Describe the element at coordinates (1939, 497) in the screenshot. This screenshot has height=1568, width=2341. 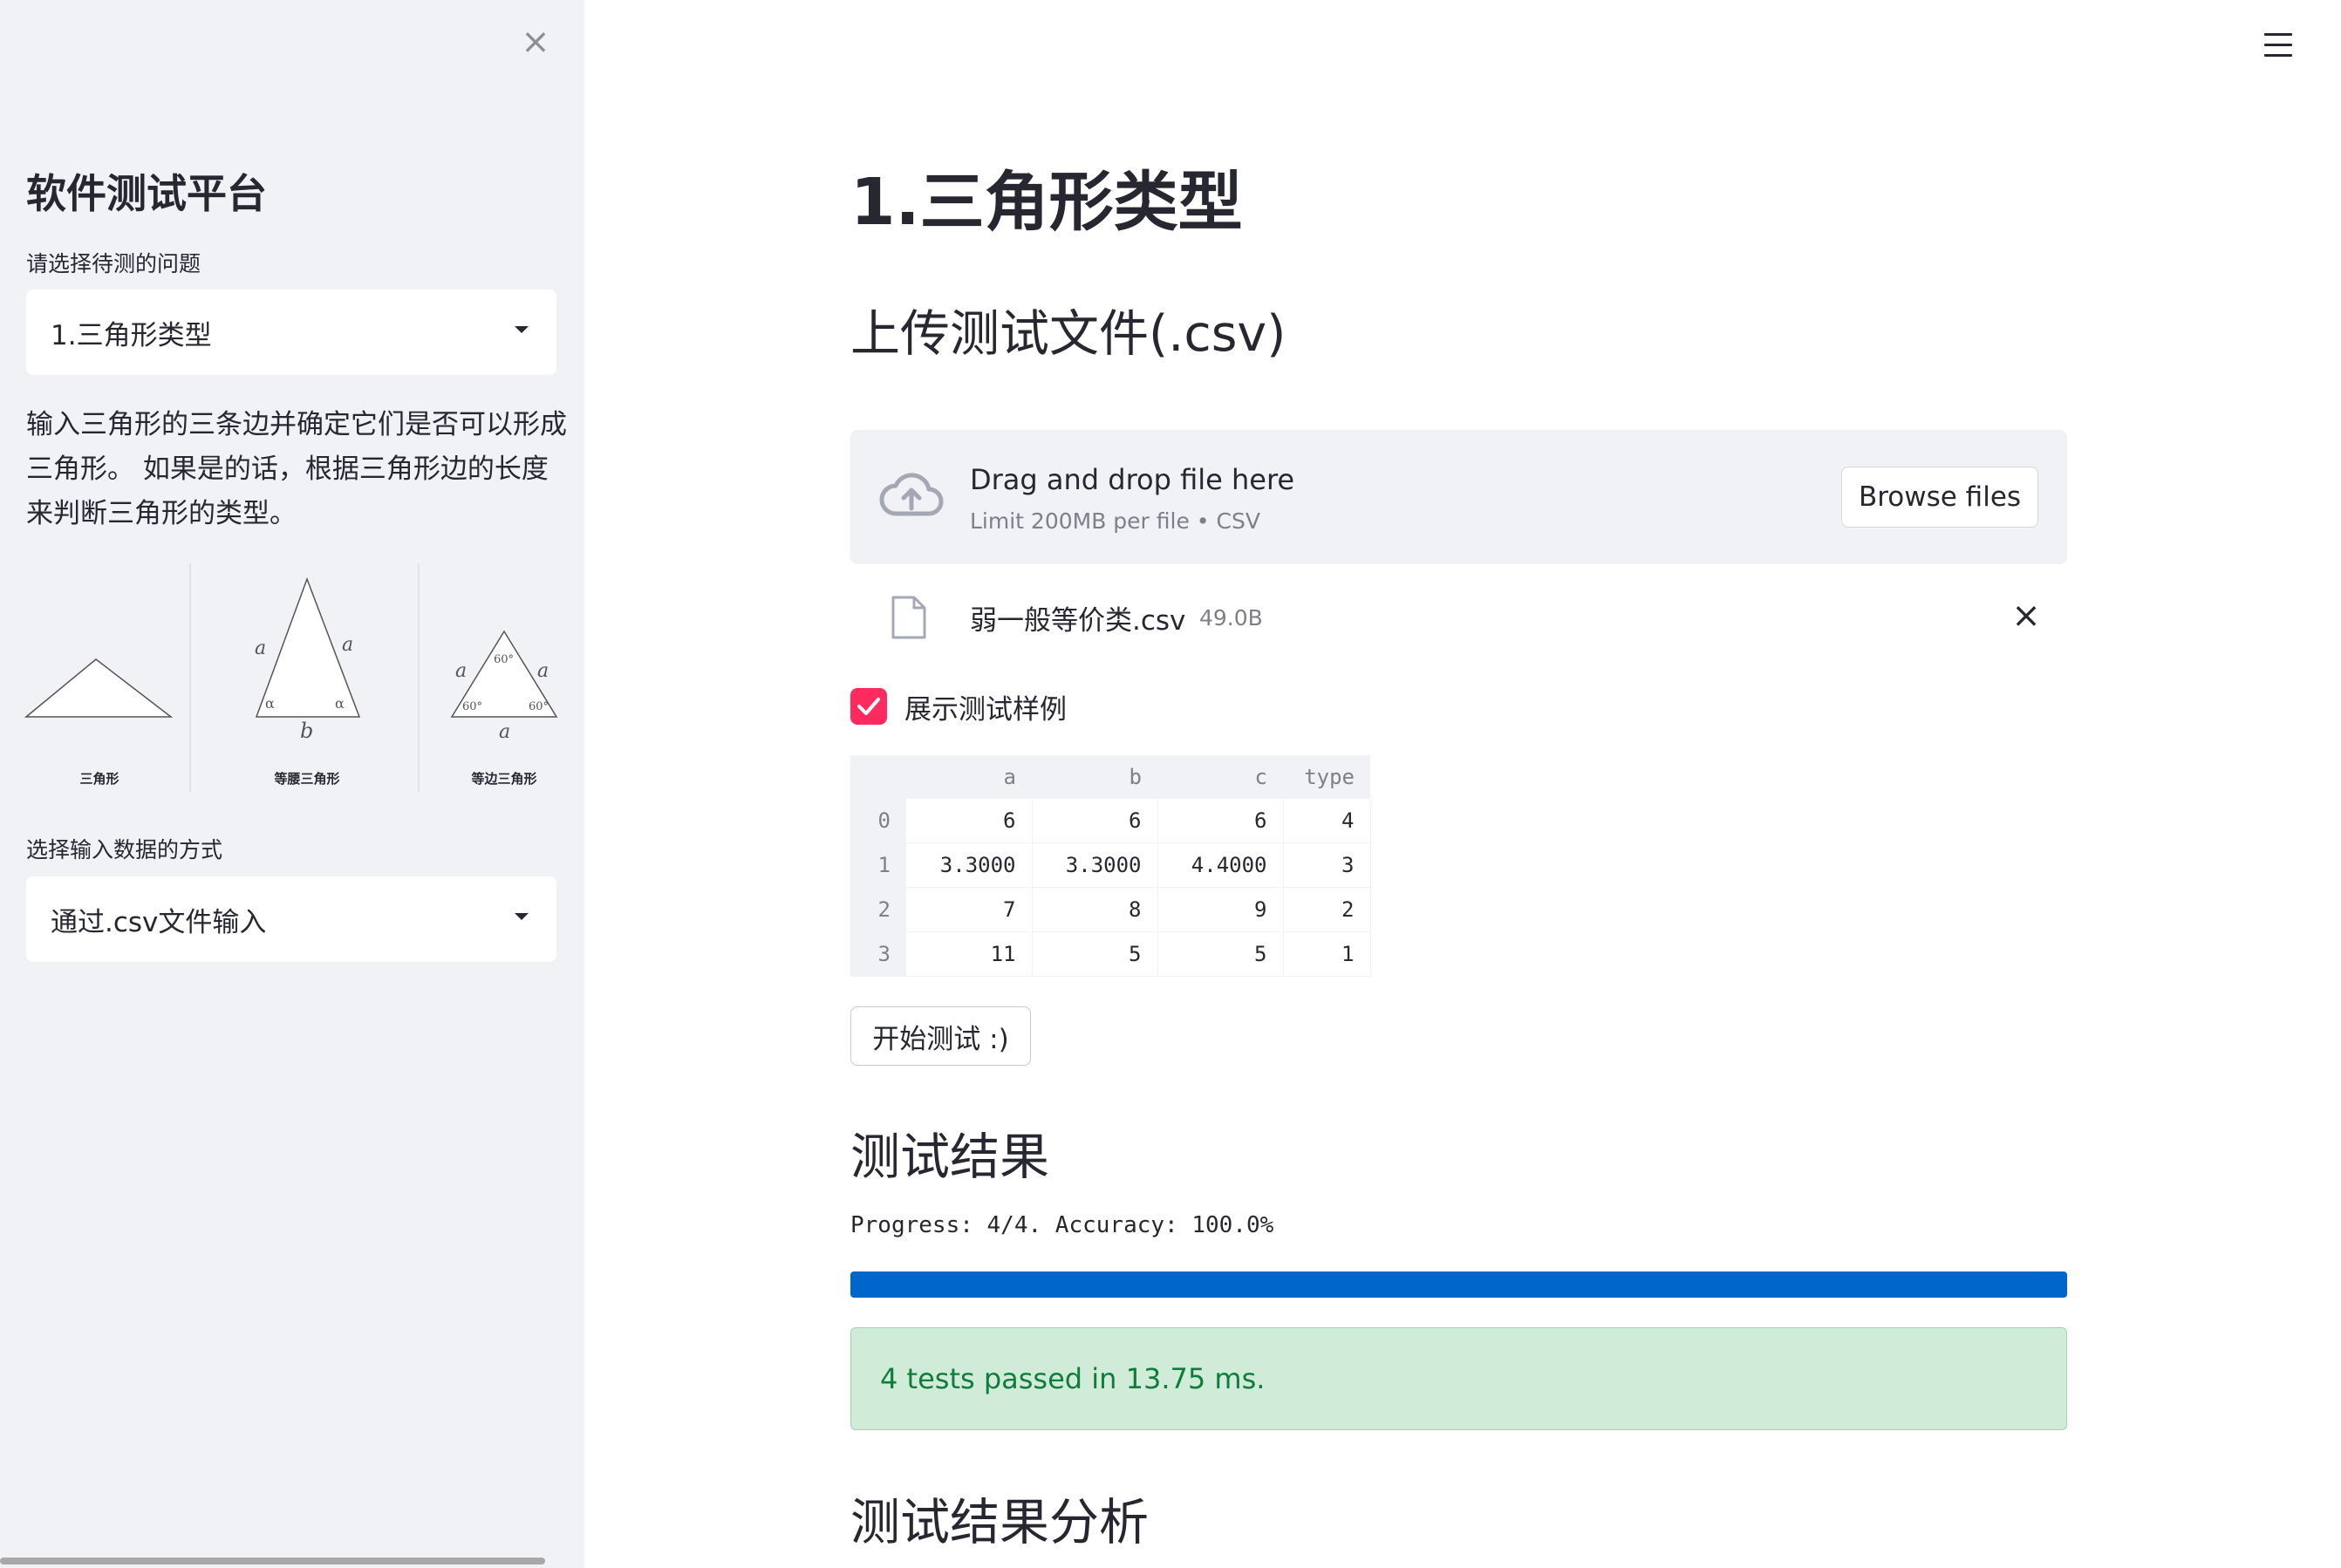
I see `browse-files-button: Browse files` at that location.